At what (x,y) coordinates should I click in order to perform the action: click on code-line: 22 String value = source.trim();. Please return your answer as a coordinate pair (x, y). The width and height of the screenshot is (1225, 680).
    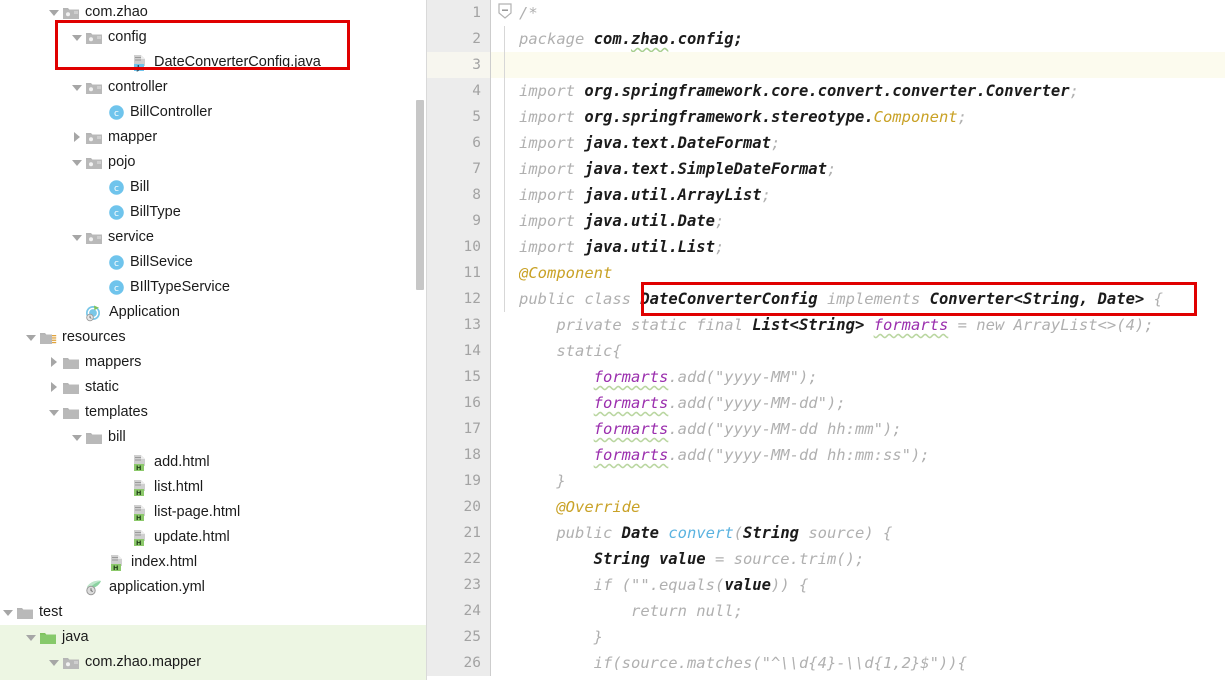
    Looking at the image, I should click on (826, 559).